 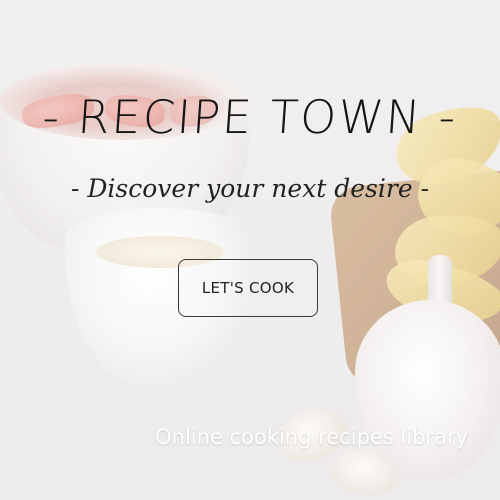 I want to click on site-title: - RECIPE TOWN -, so click(x=250, y=117).